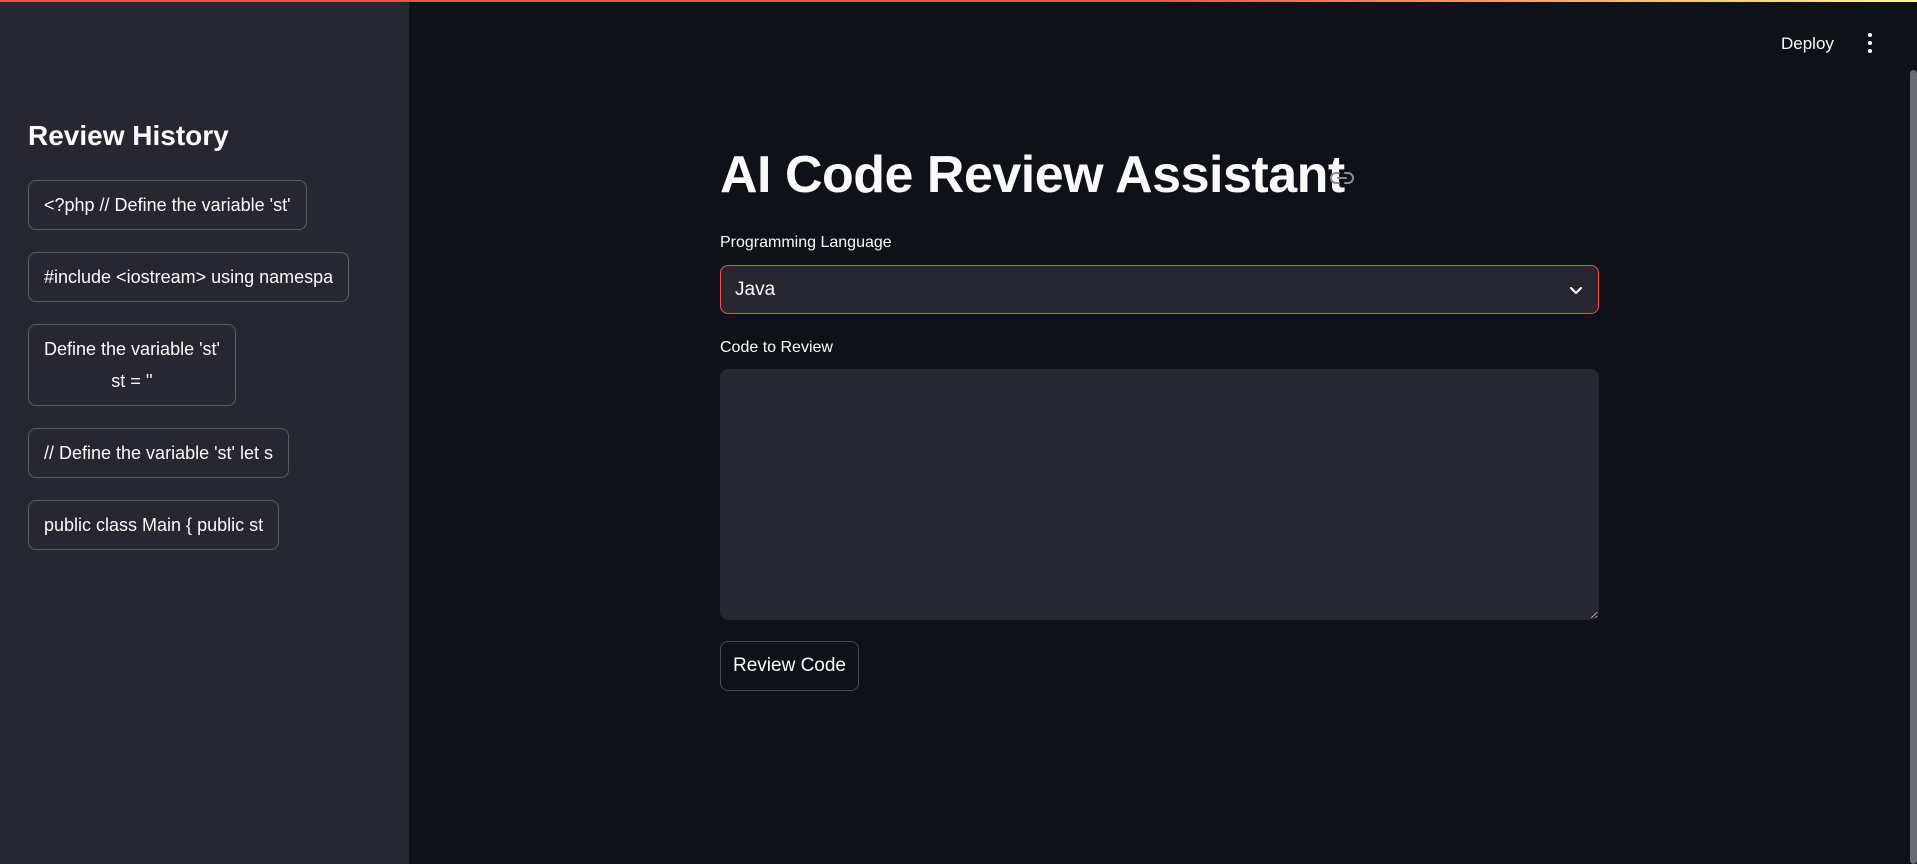 This screenshot has height=864, width=1917. Describe the element at coordinates (167, 205) in the screenshot. I see `history-item-button: <?php // Define the variable 'st'` at that location.